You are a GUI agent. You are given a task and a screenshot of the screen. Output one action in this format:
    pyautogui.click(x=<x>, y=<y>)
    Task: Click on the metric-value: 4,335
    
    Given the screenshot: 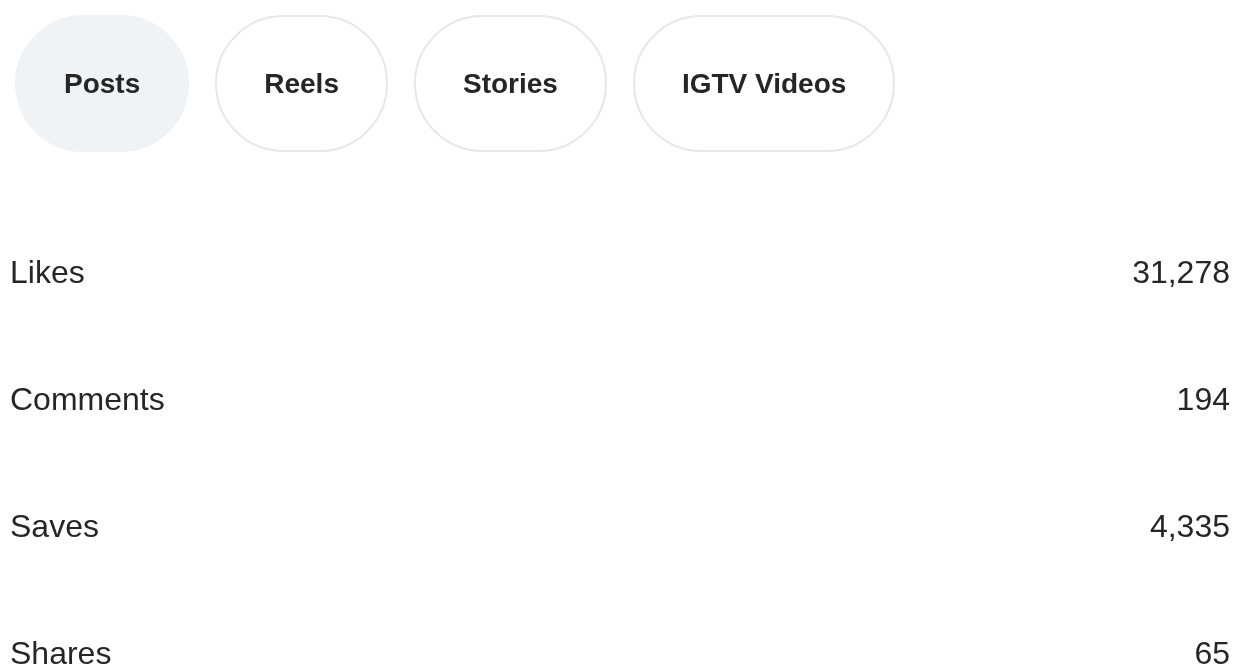 What is the action you would take?
    pyautogui.click(x=1189, y=526)
    